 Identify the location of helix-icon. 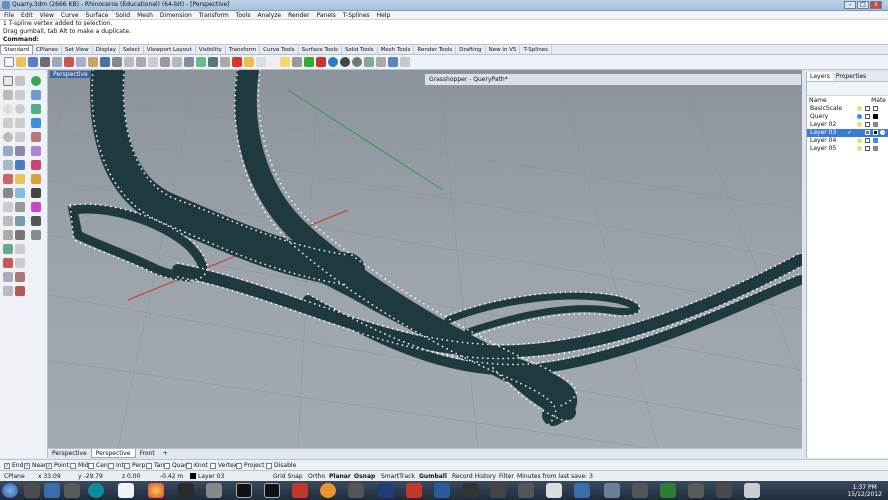
(20, 137).